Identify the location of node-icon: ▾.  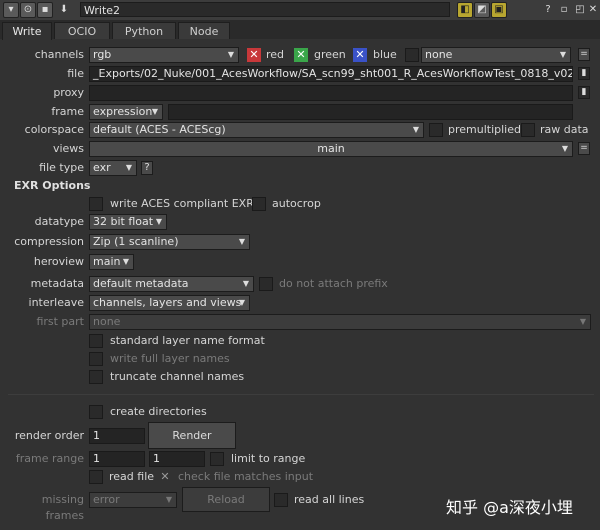
(11, 10).